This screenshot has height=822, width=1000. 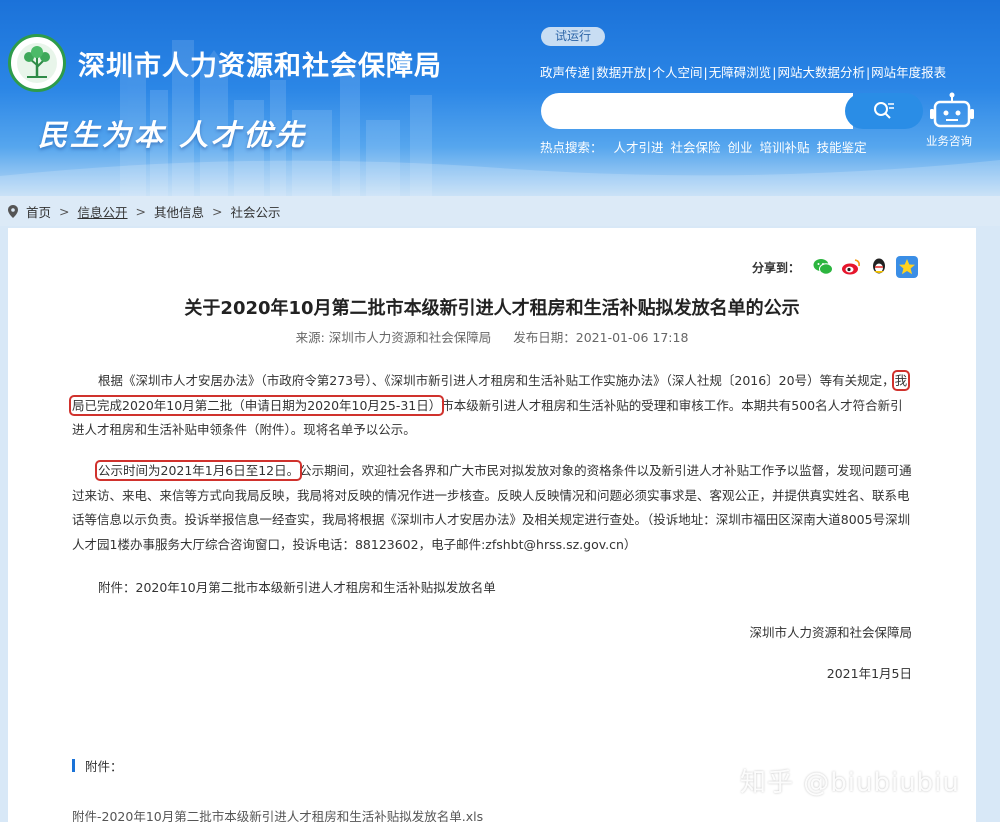 What do you see at coordinates (601, 337) in the screenshot?
I see `article-publish-date: 发布日期：2021-01-06 17:18` at bounding box center [601, 337].